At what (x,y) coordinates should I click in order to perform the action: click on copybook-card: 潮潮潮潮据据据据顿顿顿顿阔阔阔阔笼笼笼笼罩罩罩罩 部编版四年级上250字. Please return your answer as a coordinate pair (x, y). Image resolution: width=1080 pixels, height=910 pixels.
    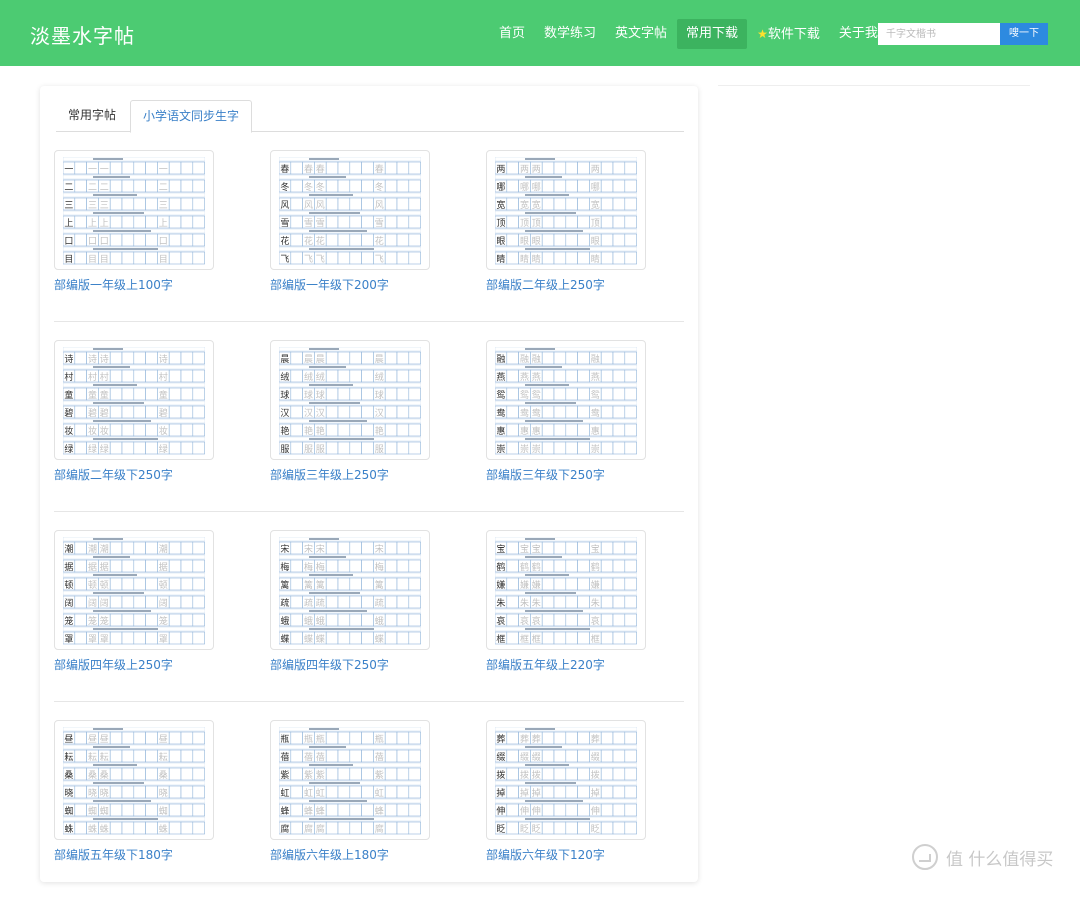
    Looking at the image, I should click on (134, 601).